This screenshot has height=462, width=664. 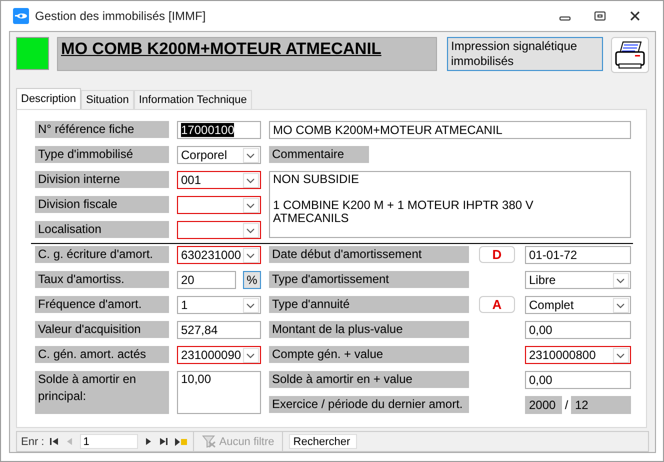 I want to click on record-field: 1, so click(x=109, y=441).